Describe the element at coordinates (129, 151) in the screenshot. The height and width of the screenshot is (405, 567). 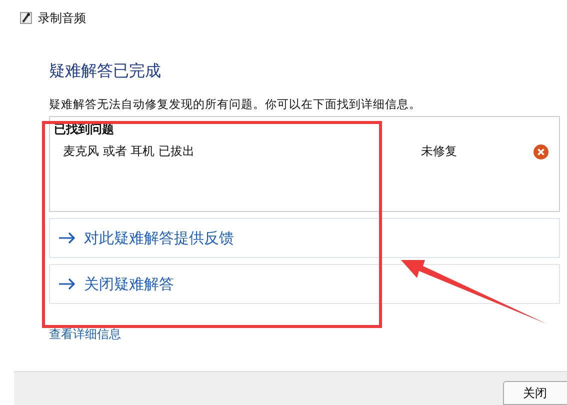
I see `problem-name: 麦克风 或者 耳机 已拔出` at that location.